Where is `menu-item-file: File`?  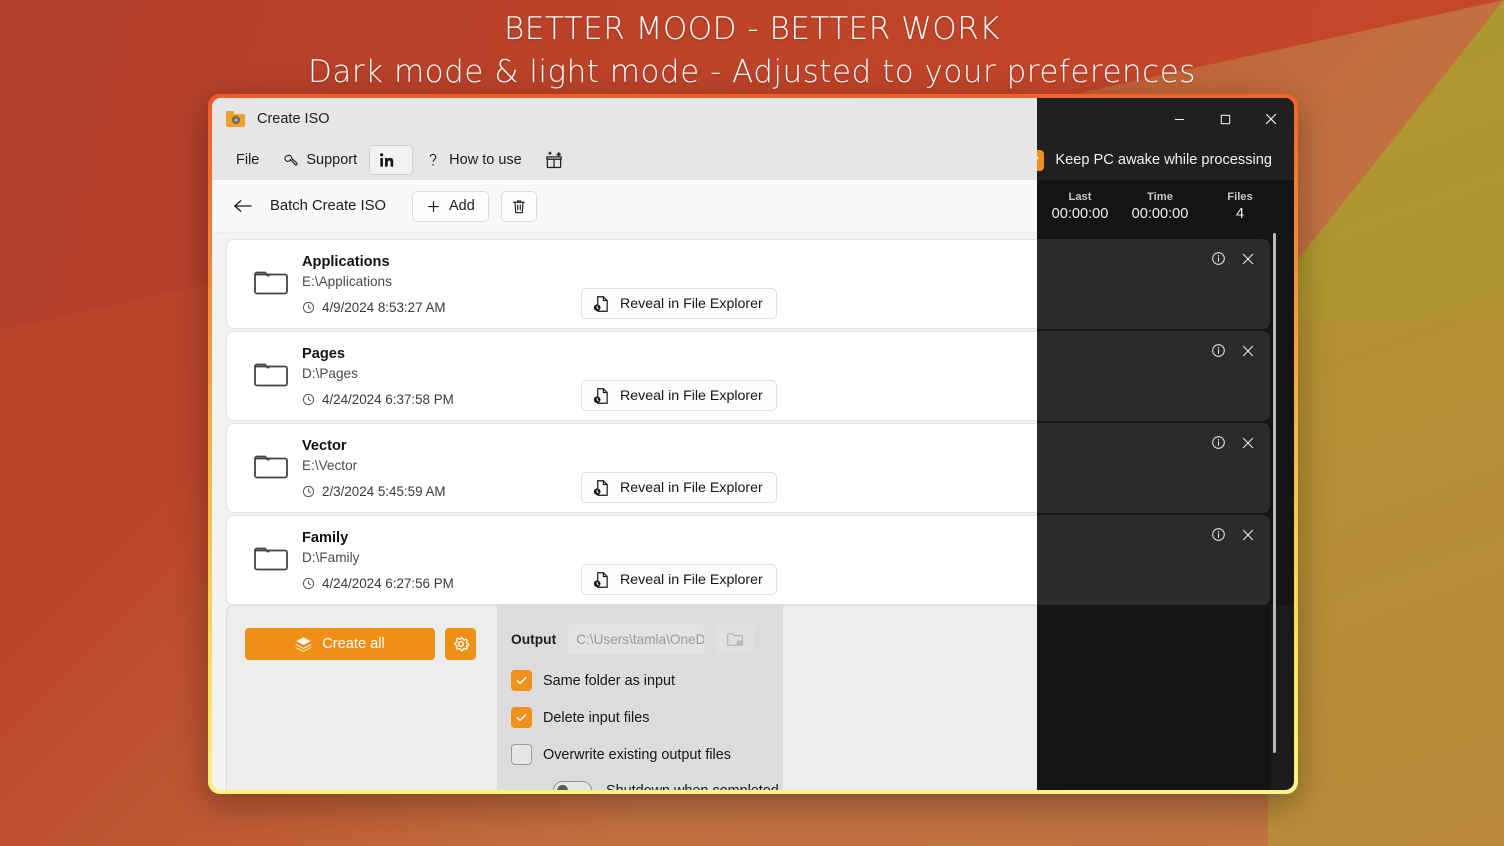
menu-item-file: File is located at coordinates (247, 160).